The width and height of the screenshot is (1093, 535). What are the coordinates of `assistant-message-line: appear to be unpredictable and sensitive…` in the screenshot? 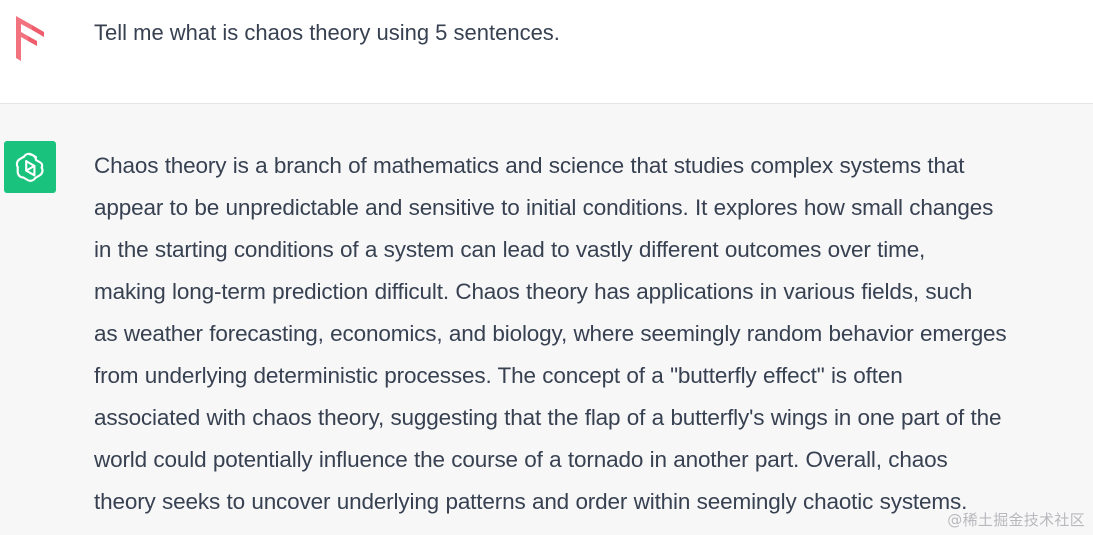 It's located at (544, 207).